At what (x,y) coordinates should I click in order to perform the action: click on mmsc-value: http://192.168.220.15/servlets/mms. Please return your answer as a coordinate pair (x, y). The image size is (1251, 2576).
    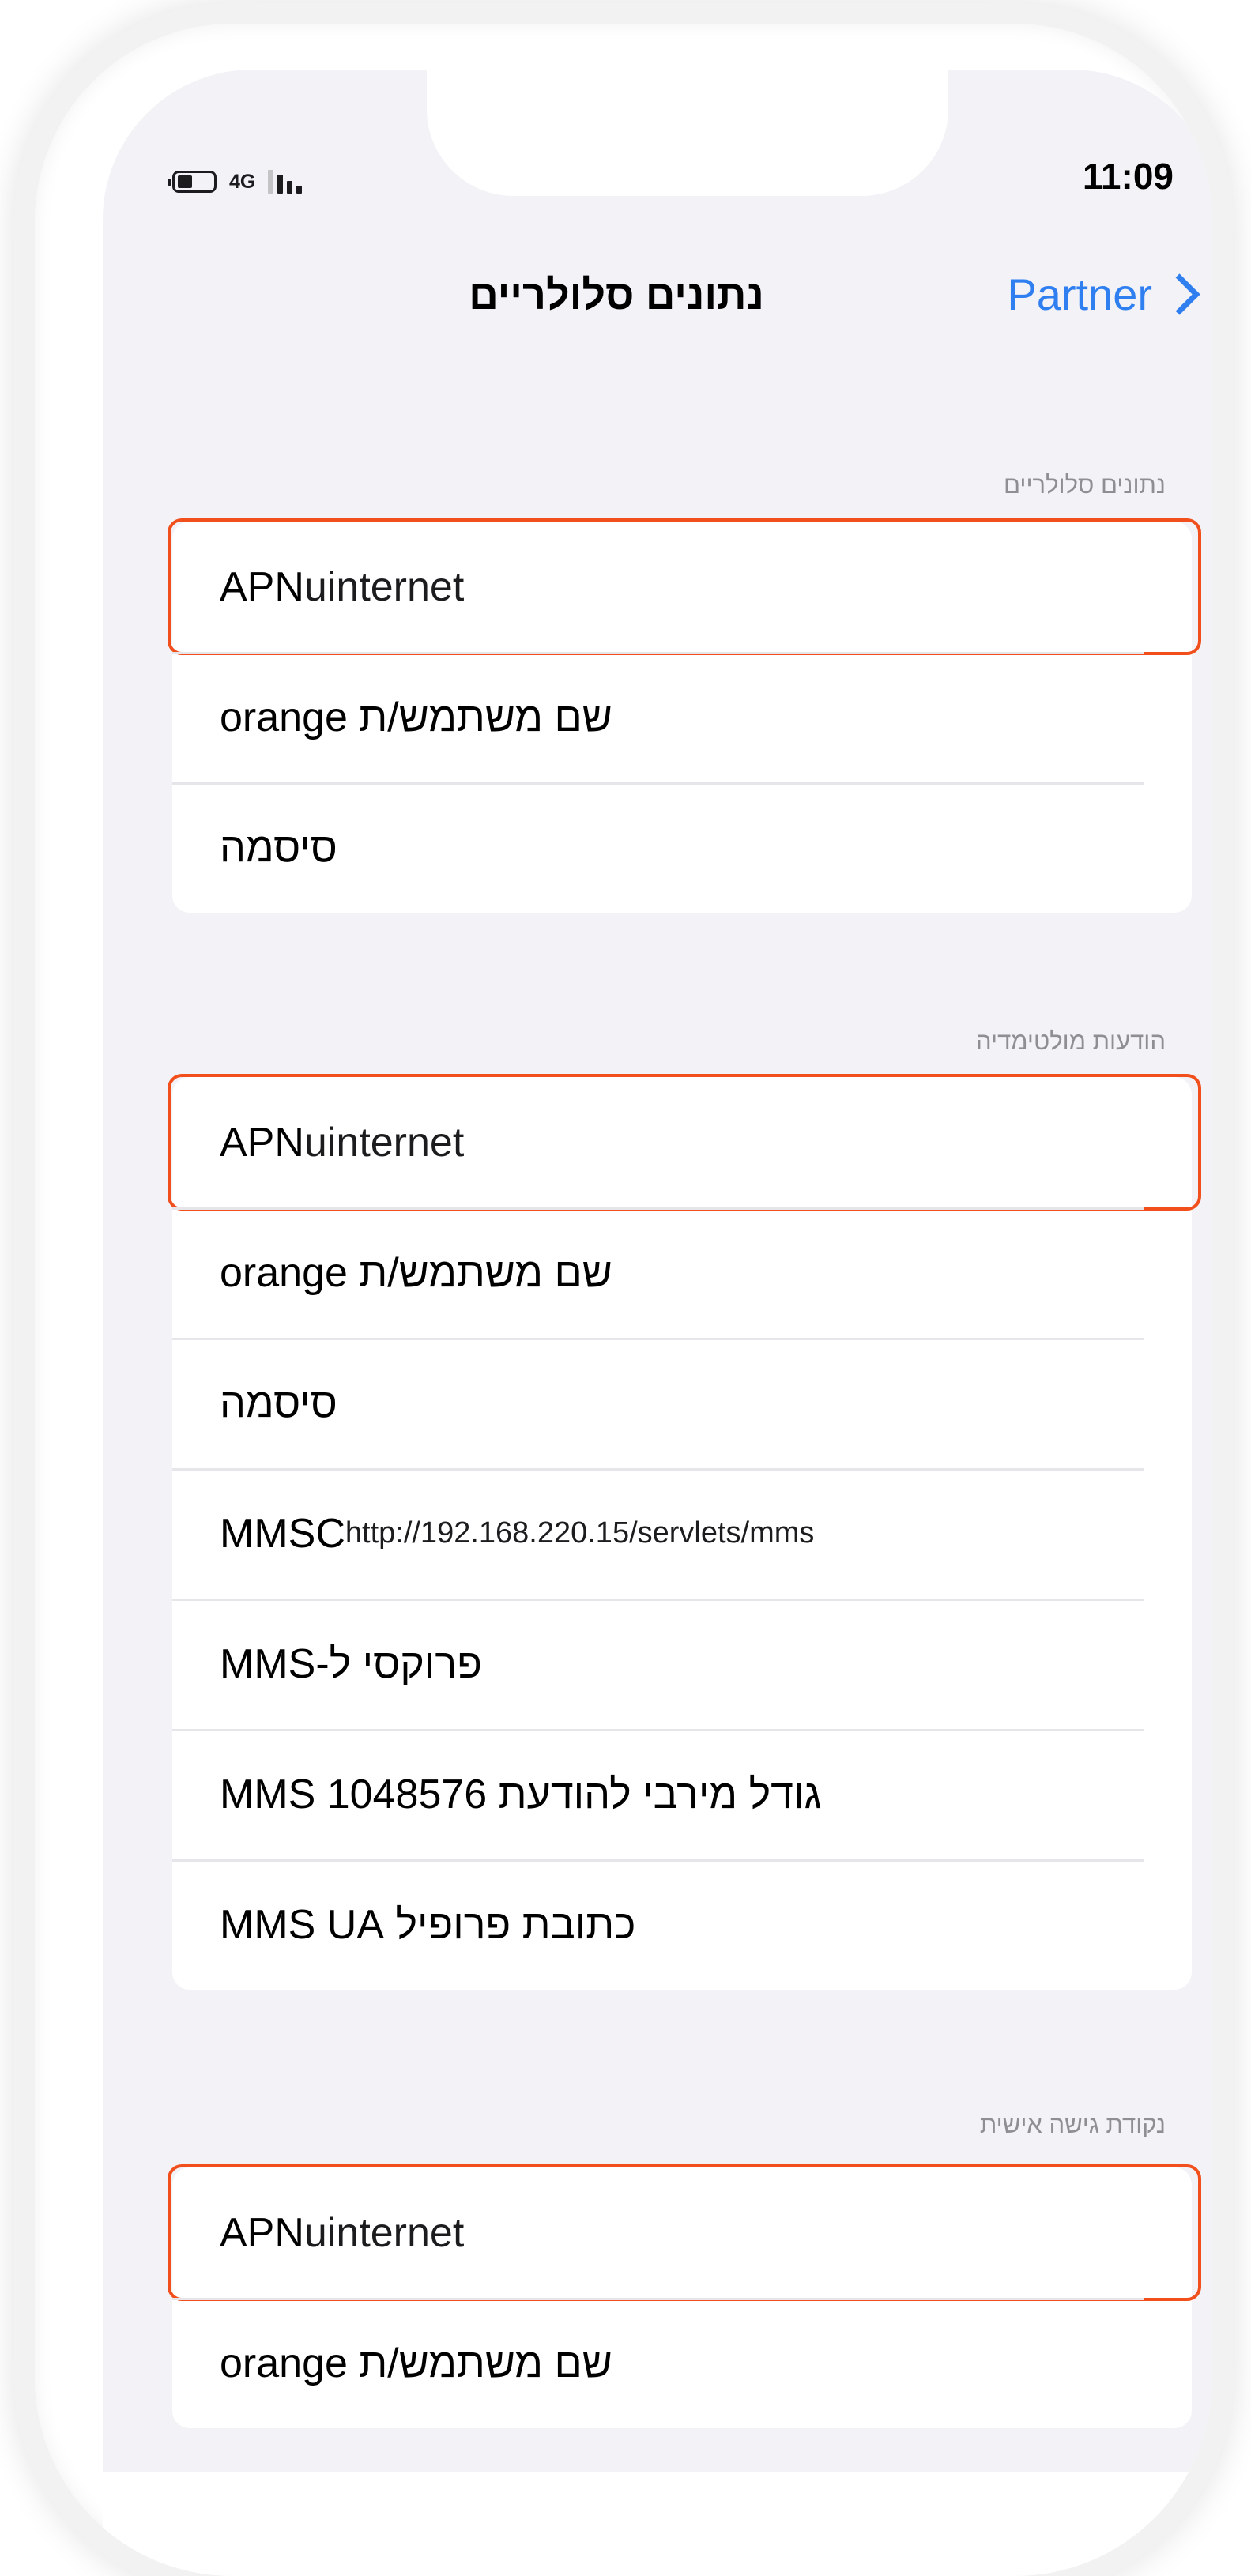
    Looking at the image, I should click on (580, 1533).